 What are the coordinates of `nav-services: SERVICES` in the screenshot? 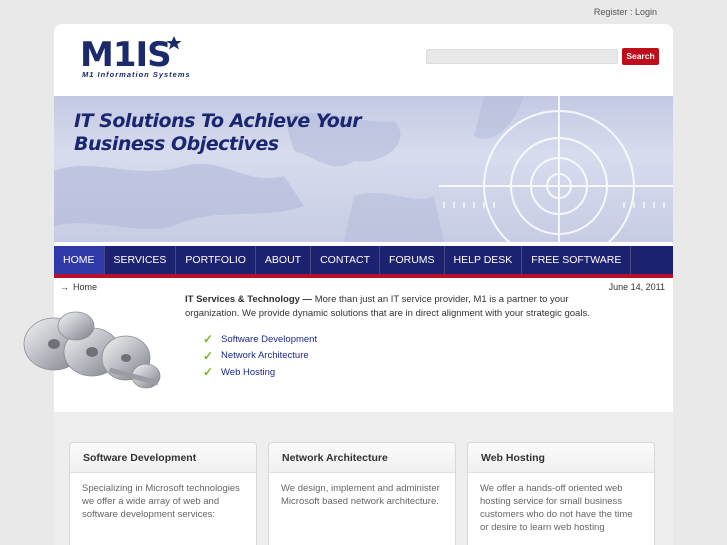 It's located at (141, 260).